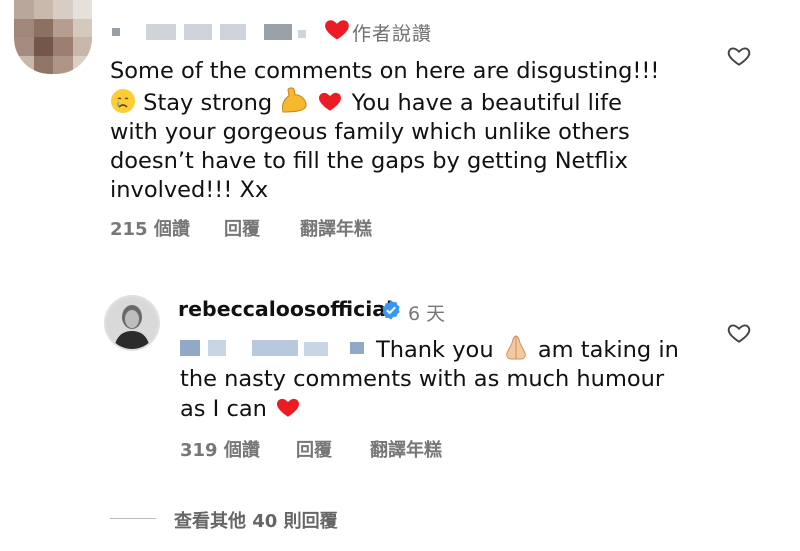 Image resolution: width=800 pixels, height=551 pixels. What do you see at coordinates (285, 309) in the screenshot?
I see `reply-username: rebeccaloosofficial` at bounding box center [285, 309].